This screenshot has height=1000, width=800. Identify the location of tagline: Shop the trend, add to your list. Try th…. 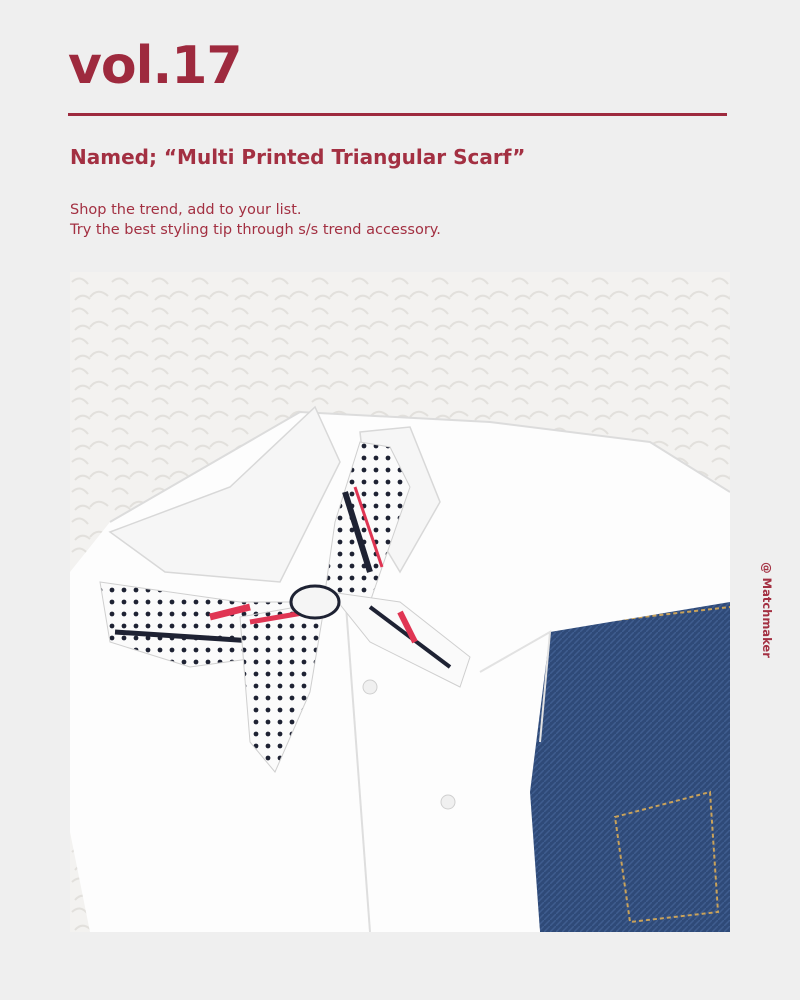
(255, 220).